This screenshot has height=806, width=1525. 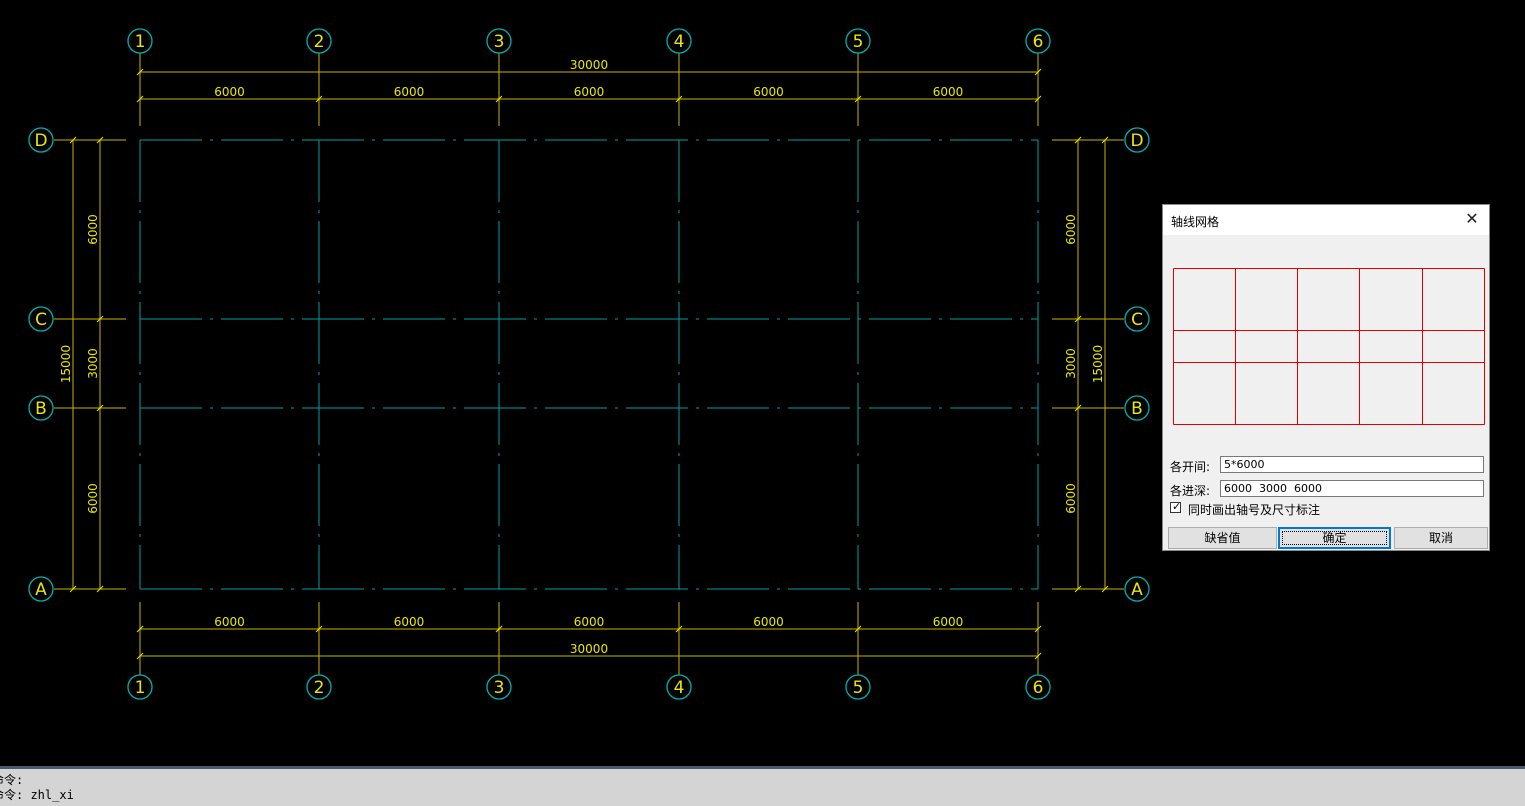 What do you see at coordinates (1326, 220) in the screenshot?
I see `dialog-titlebar: 轴线网格 ✕` at bounding box center [1326, 220].